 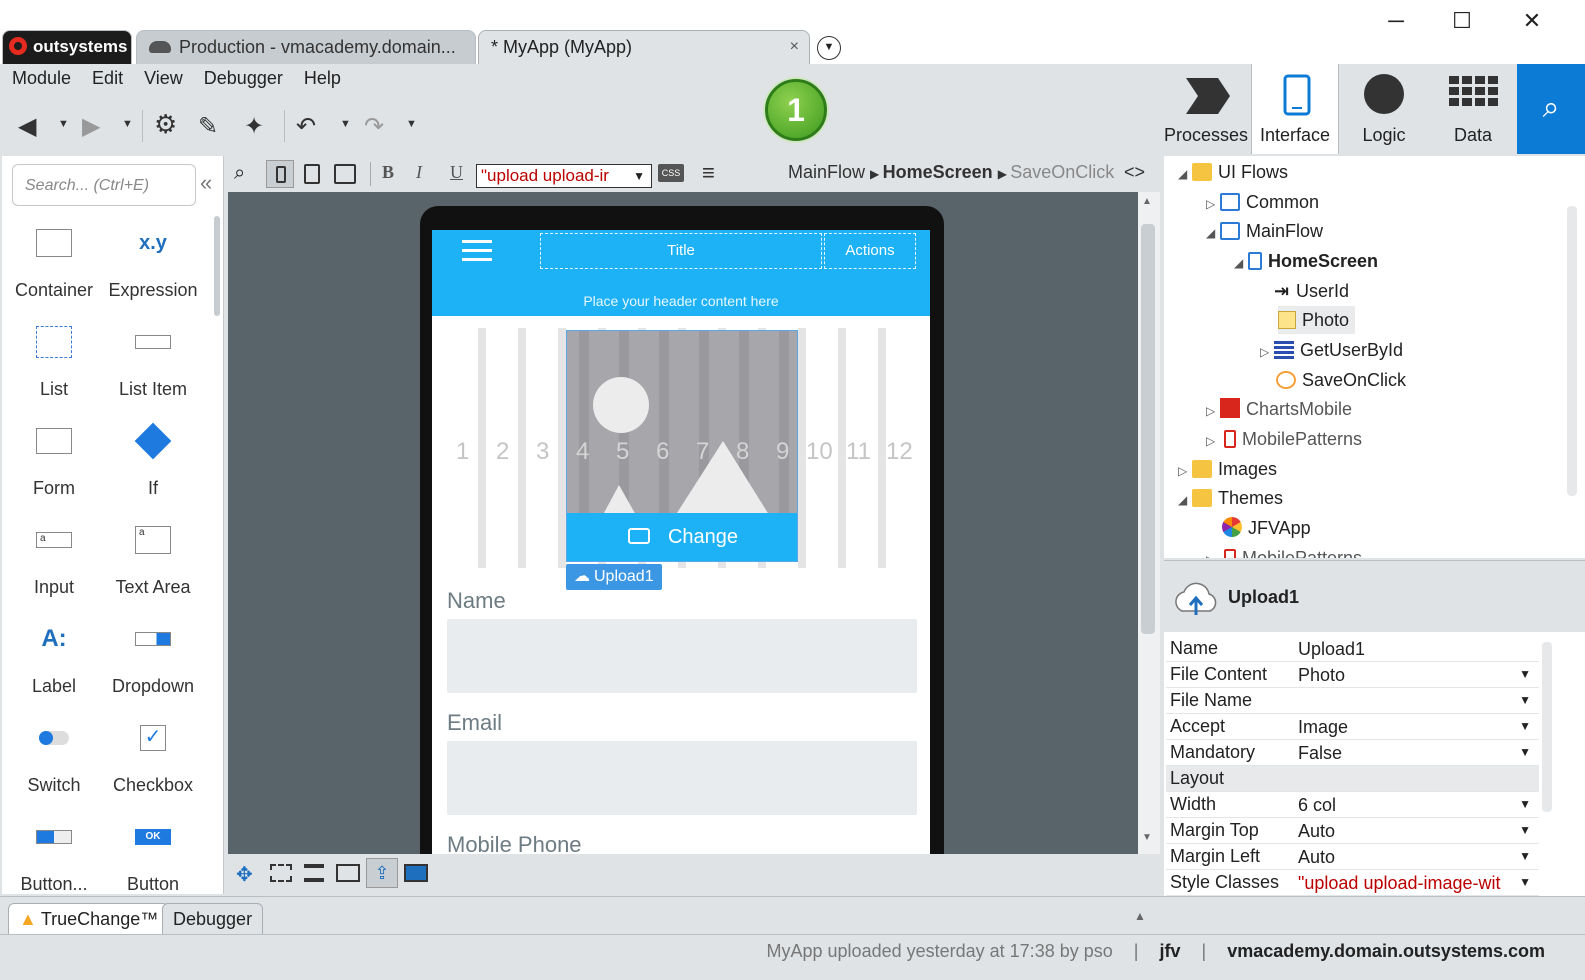 What do you see at coordinates (1284, 551) in the screenshot?
I see `tree-mobilepatterns-theme: ▷MobilePatterns` at bounding box center [1284, 551].